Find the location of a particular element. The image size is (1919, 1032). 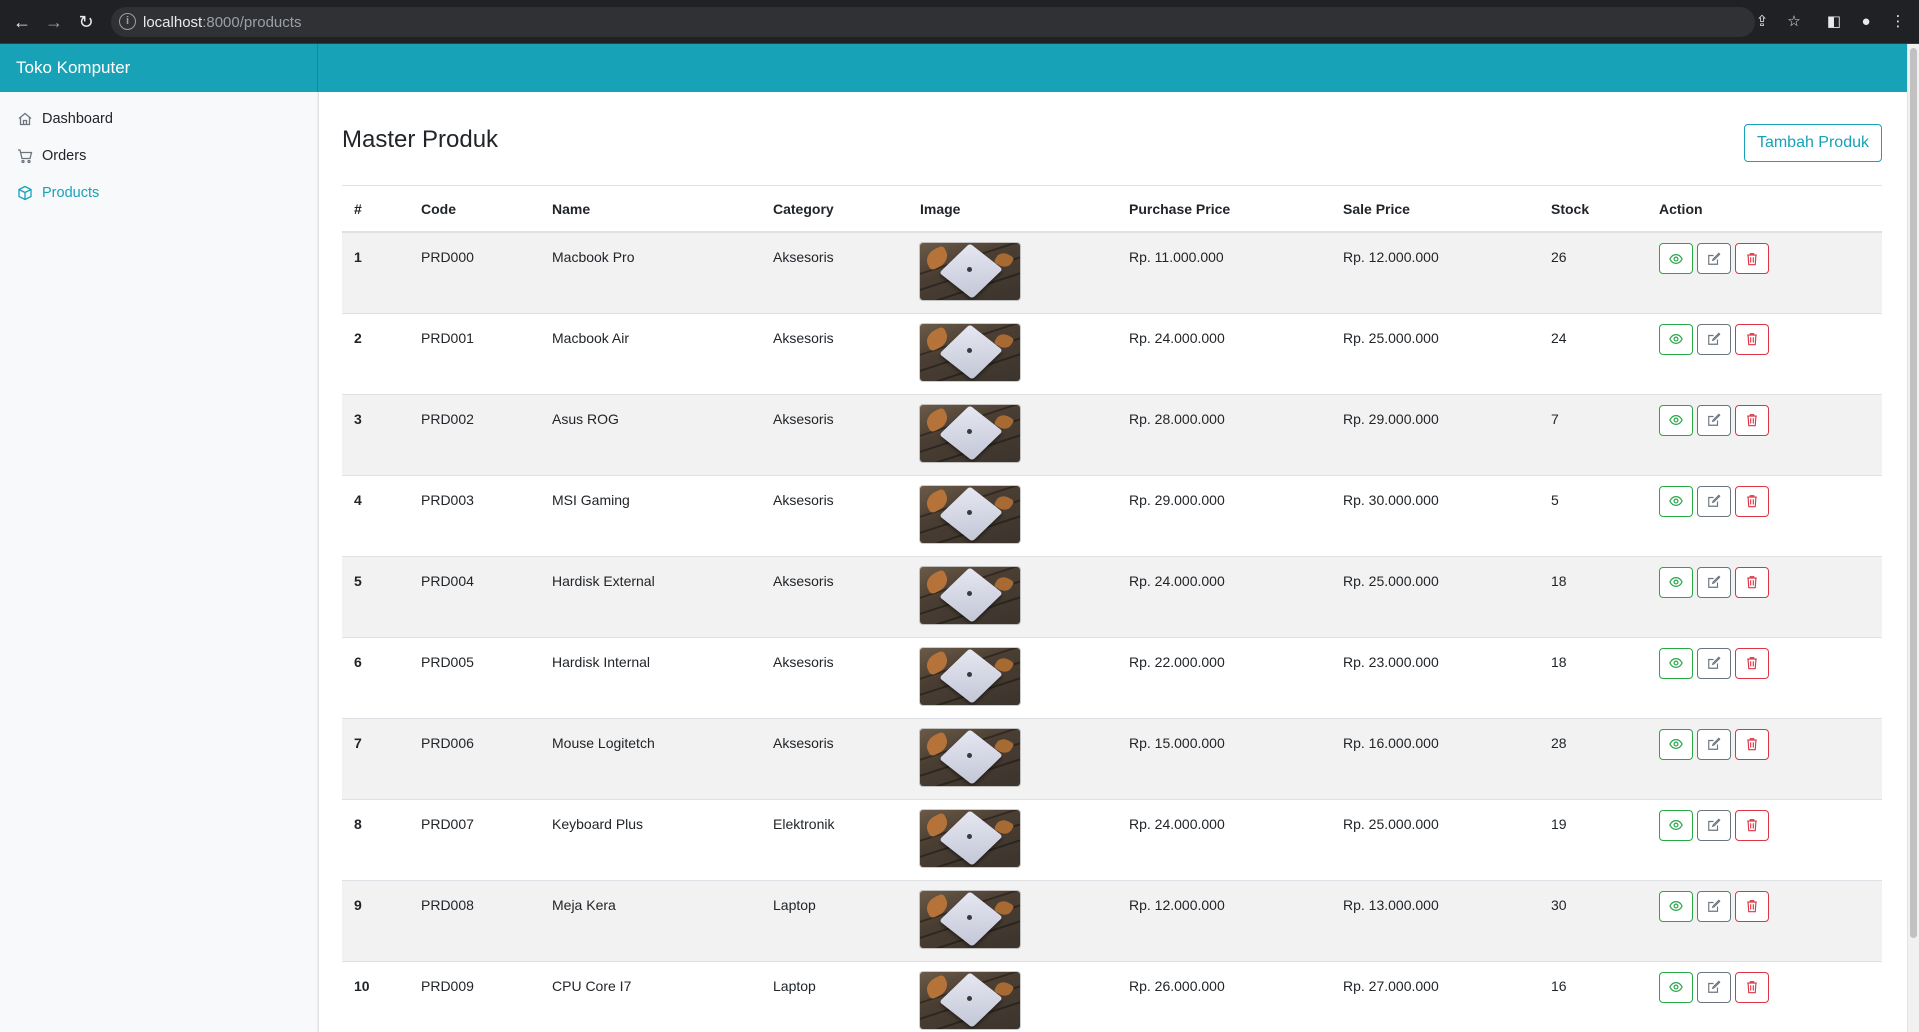

sidebar-item-label: Orders is located at coordinates (64, 155).